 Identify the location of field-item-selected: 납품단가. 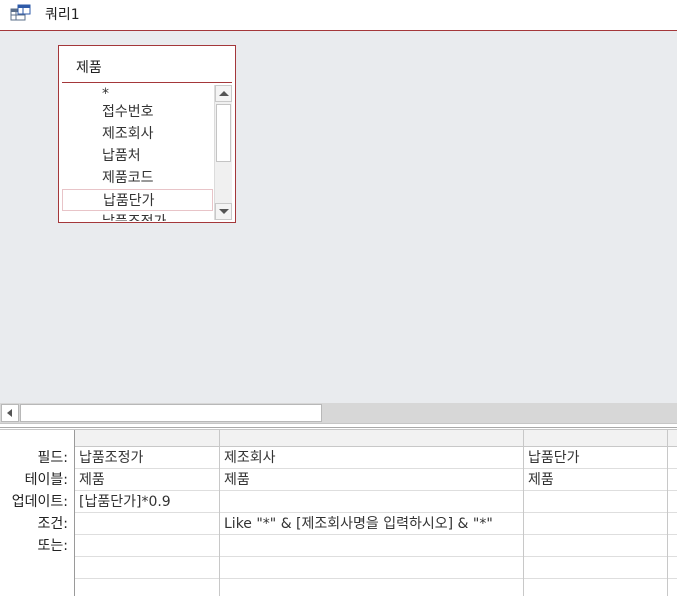
(137, 200).